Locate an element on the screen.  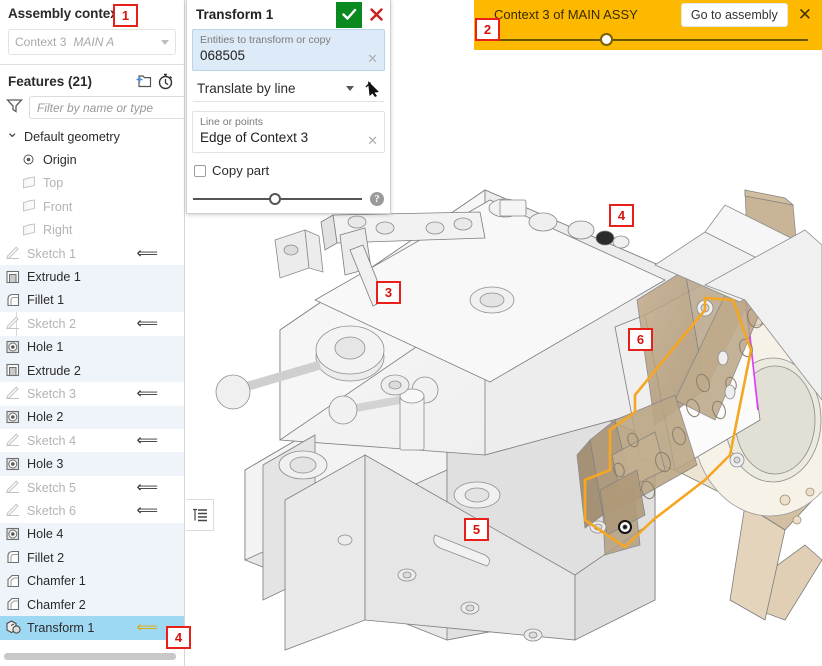
extrude-icon is located at coordinates (13, 277).